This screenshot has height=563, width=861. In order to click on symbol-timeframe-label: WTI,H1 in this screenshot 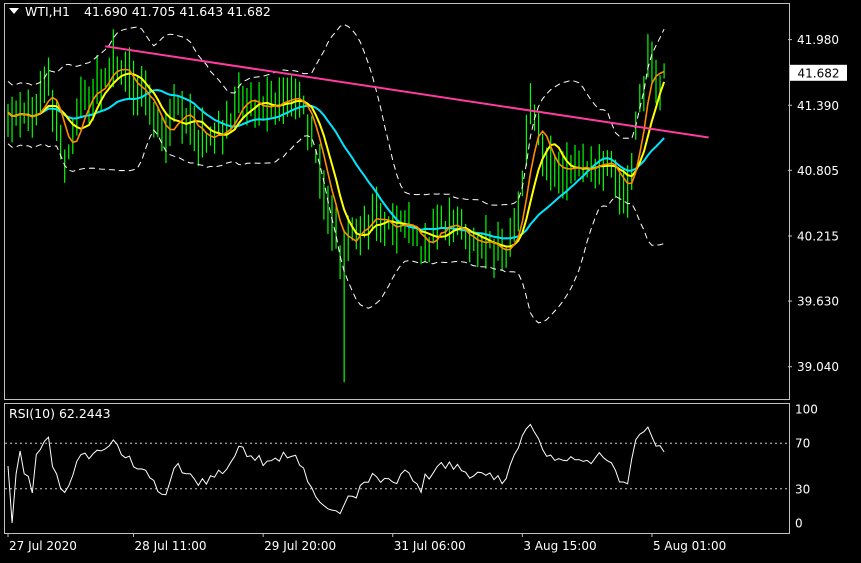, I will do `click(47, 11)`.